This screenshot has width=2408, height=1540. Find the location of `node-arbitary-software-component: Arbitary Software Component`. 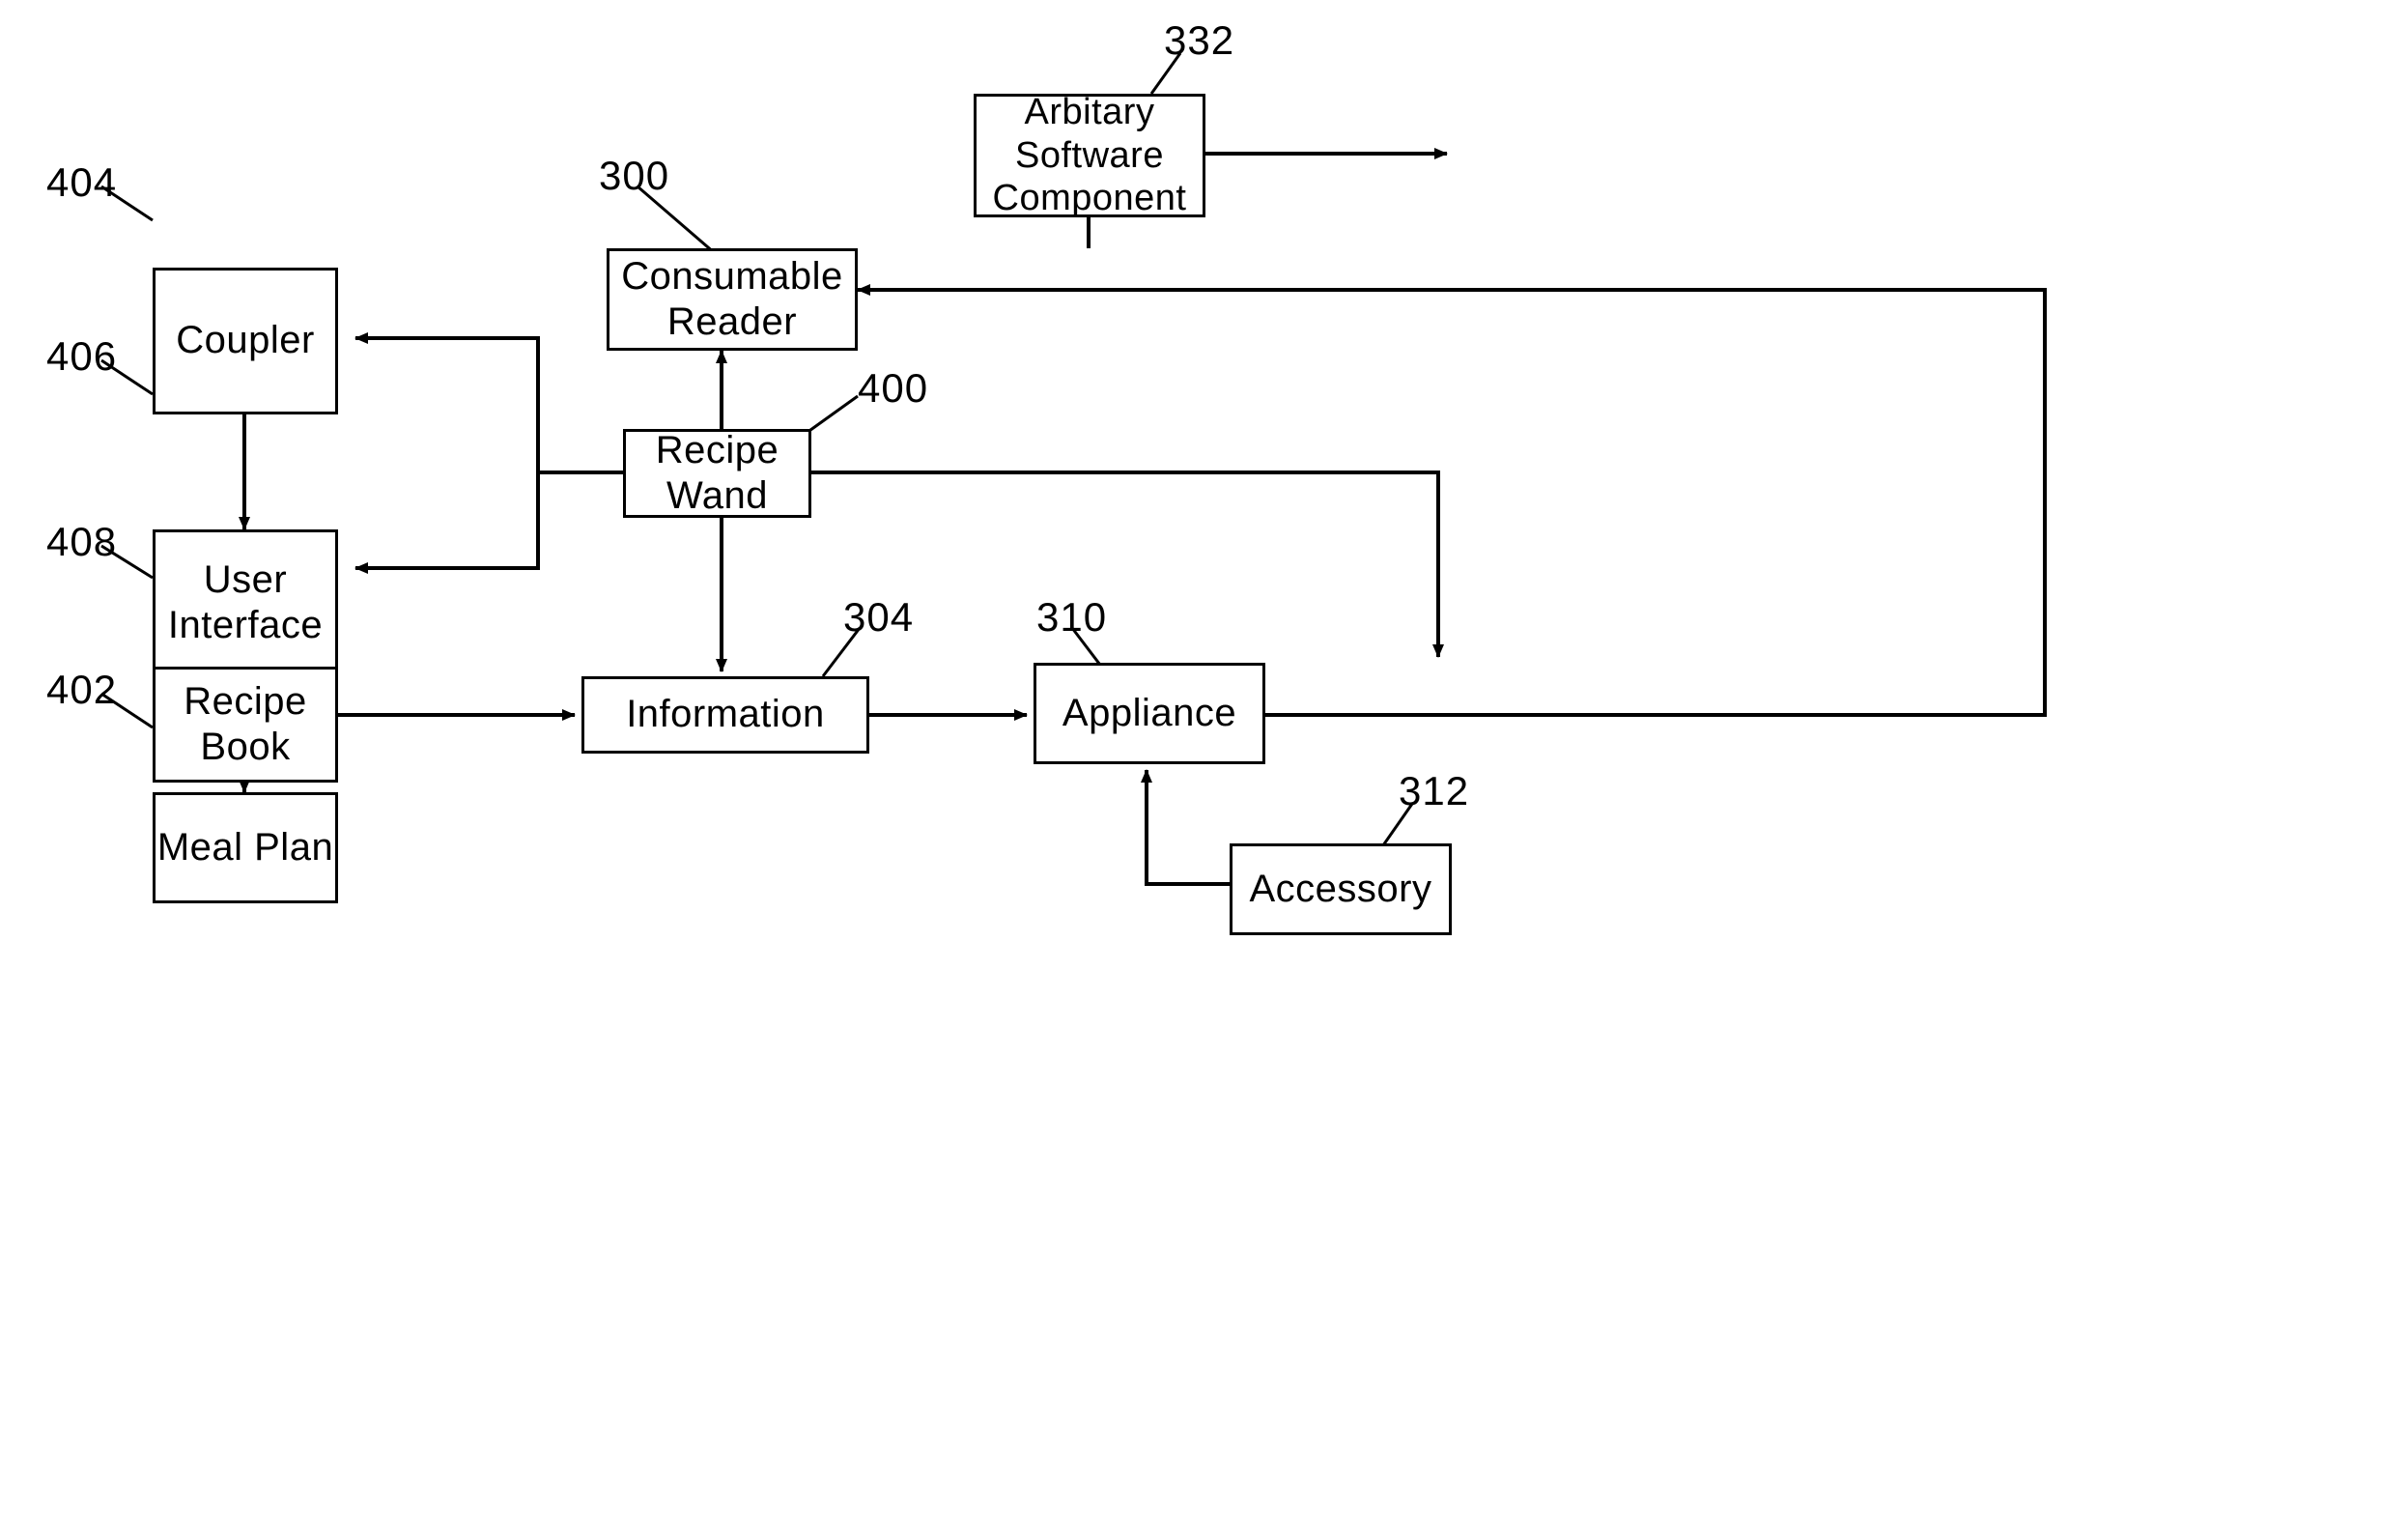

node-arbitary-software-component: Arbitary Software Component is located at coordinates (1089, 155).